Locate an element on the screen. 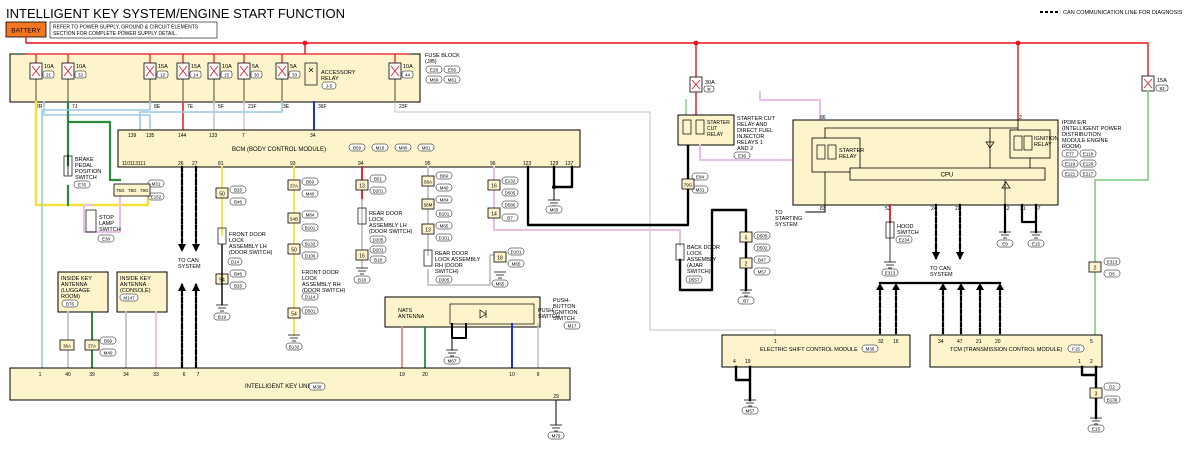  g-conn-labels3: 79G is located at coordinates (144, 190).